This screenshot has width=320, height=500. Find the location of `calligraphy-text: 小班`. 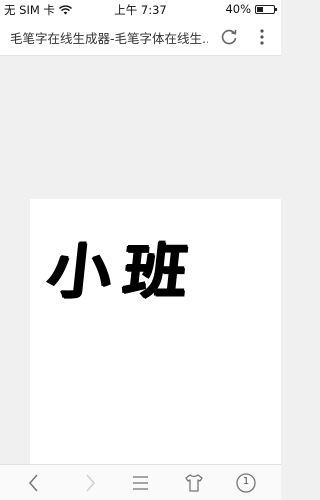

calligraphy-text: 小班 is located at coordinates (123, 272).